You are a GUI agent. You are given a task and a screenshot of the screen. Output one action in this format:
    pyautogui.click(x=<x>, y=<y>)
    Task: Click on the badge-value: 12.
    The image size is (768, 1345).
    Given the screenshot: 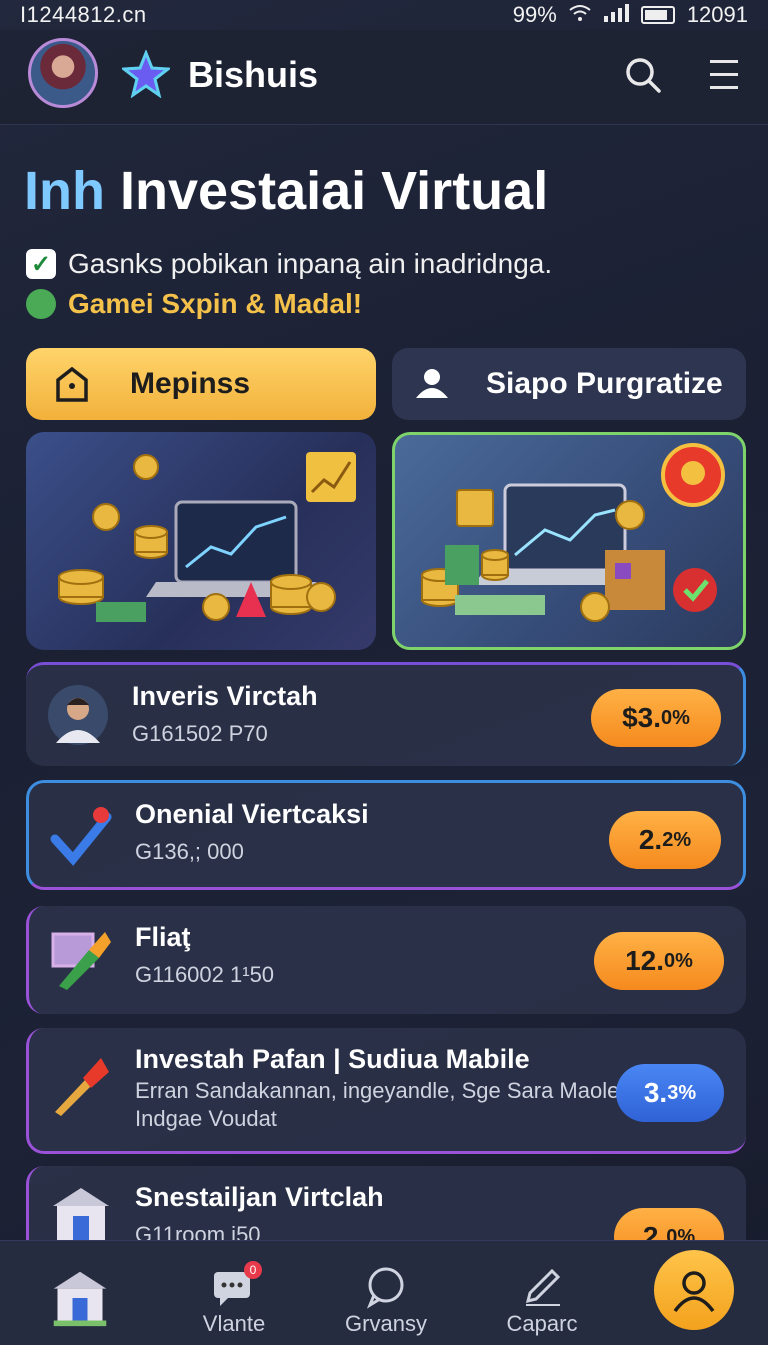 What is the action you would take?
    pyautogui.click(x=645, y=960)
    